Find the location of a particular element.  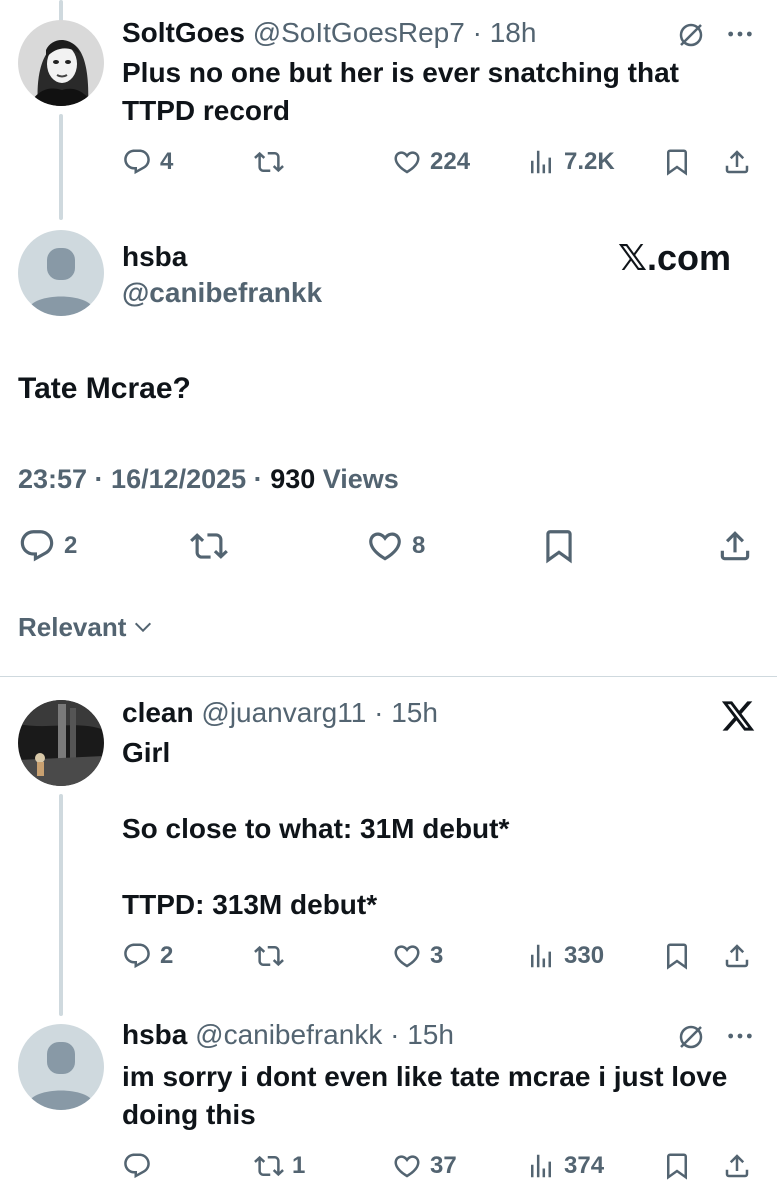

reply-button is located at coordinates (141, 1166).